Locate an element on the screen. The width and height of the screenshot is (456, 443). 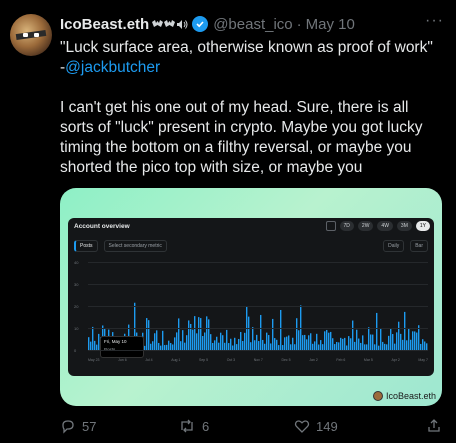
calendar-icon is located at coordinates (330, 226).